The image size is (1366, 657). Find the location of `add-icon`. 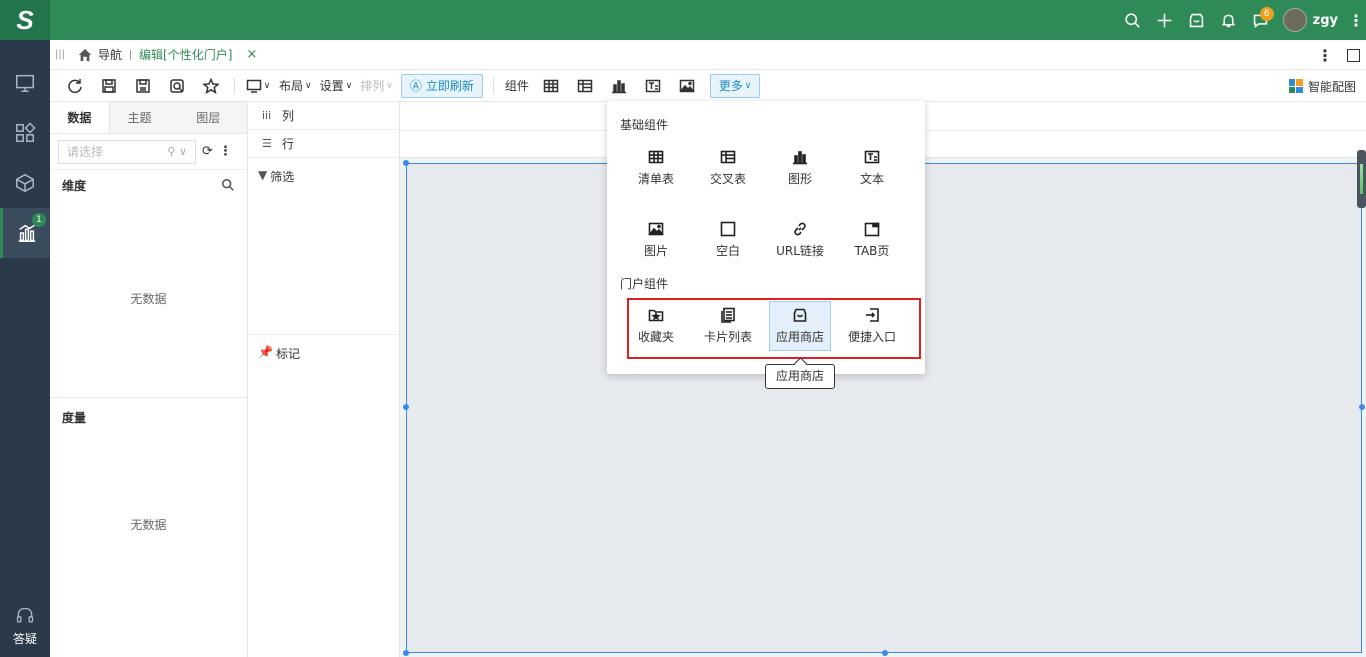

add-icon is located at coordinates (1165, 20).